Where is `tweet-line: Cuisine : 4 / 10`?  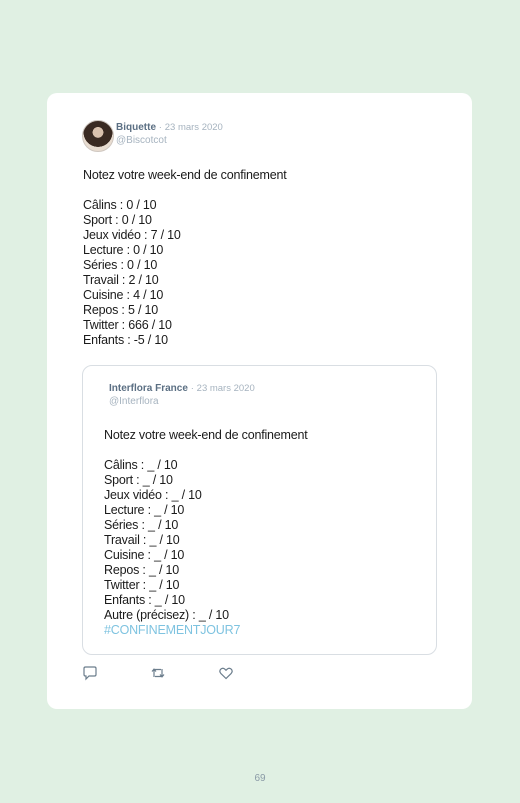
tweet-line: Cuisine : 4 / 10 is located at coordinates (123, 295).